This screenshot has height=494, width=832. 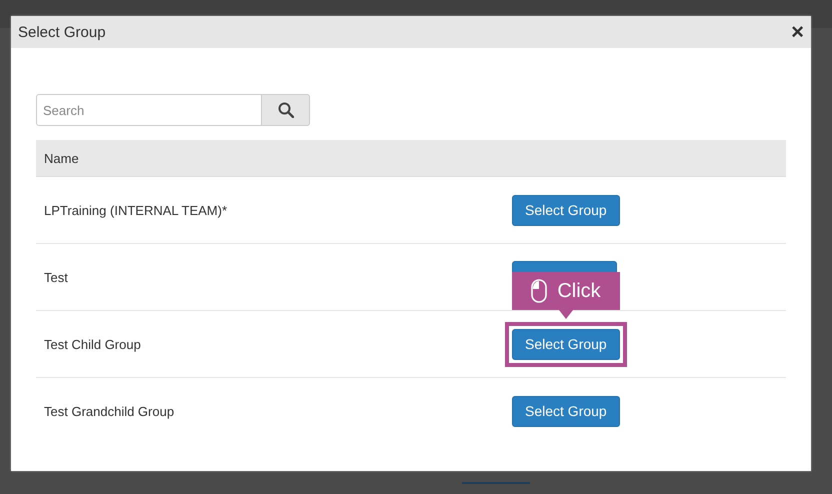 What do you see at coordinates (797, 32) in the screenshot?
I see `close-button: ×` at bounding box center [797, 32].